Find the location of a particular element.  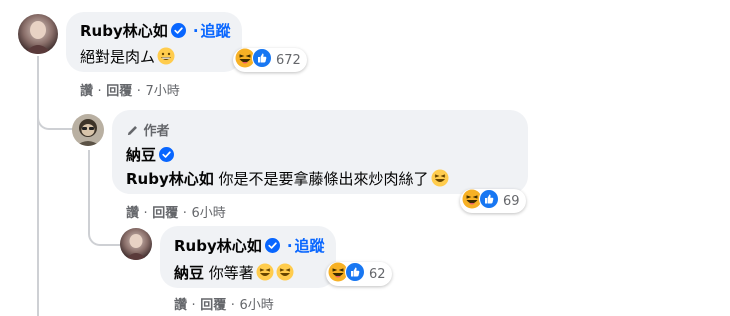

comment-timestamp: 7小時 is located at coordinates (162, 91).